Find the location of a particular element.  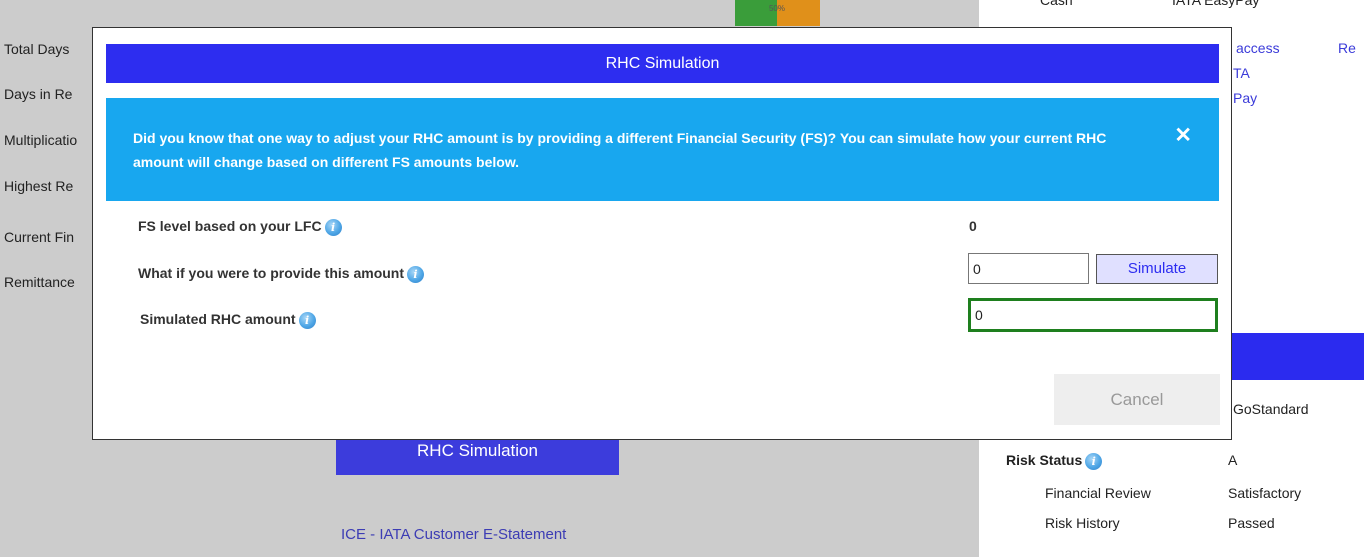

risk-history-value: Passed is located at coordinates (1251, 523).